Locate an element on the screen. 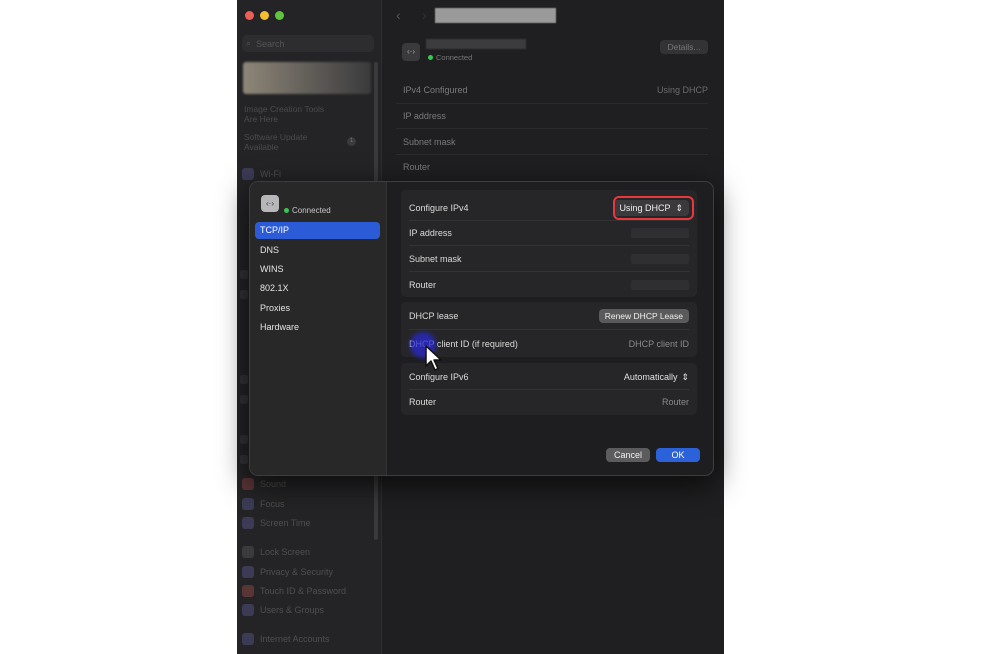  configure-ipv4-row: Configure IPv4 Using DHCP ⇕ is located at coordinates (551, 208).